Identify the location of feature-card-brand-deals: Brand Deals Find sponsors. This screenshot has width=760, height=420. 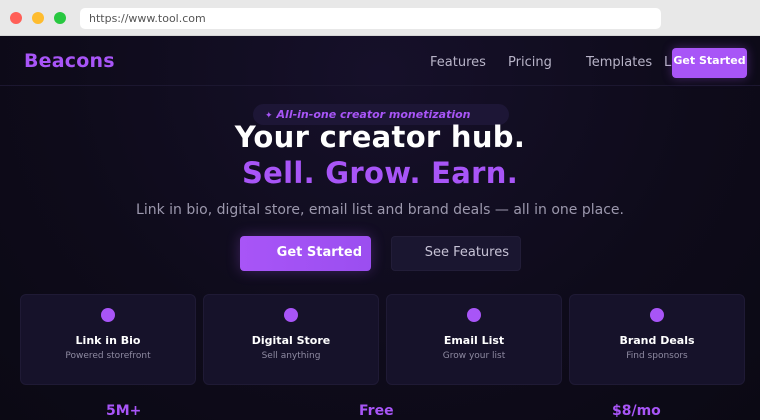
(657, 339).